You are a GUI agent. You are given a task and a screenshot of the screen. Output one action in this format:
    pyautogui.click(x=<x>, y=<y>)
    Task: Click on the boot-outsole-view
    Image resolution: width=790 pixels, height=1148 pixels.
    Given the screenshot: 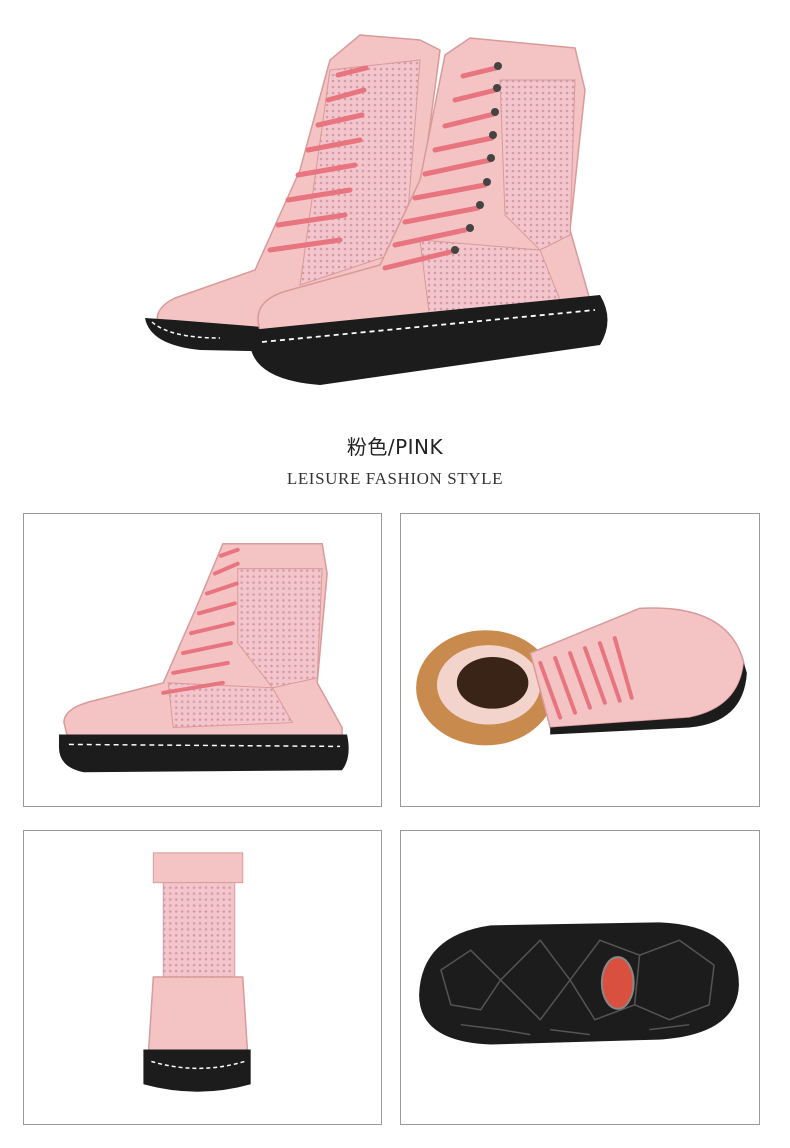 What is the action you would take?
    pyautogui.click(x=579, y=983)
    